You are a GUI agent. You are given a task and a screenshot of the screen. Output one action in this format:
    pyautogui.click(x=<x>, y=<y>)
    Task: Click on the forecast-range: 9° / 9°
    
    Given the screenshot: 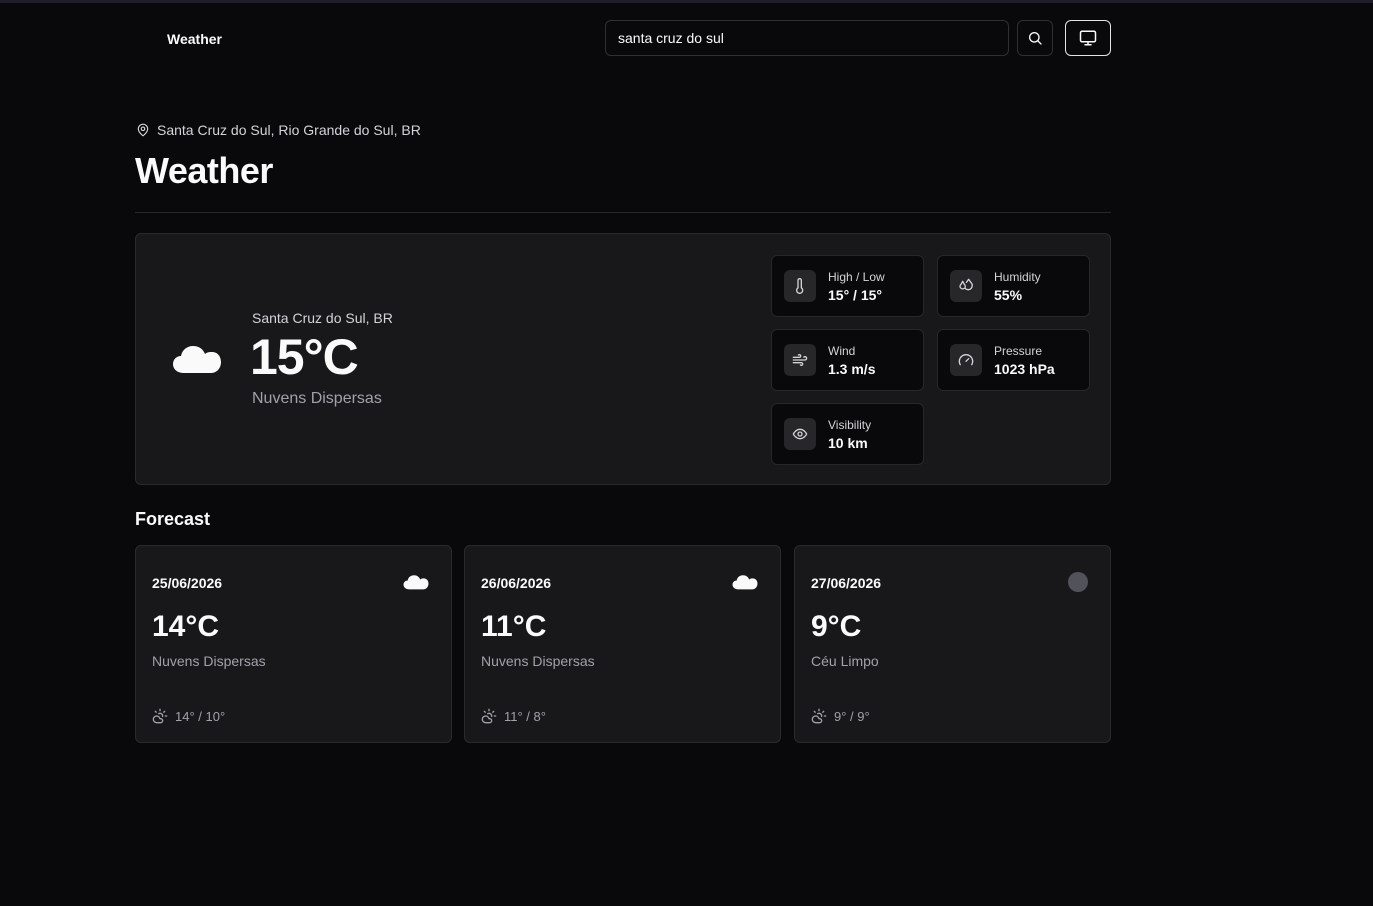 What is the action you would take?
    pyautogui.click(x=840, y=716)
    